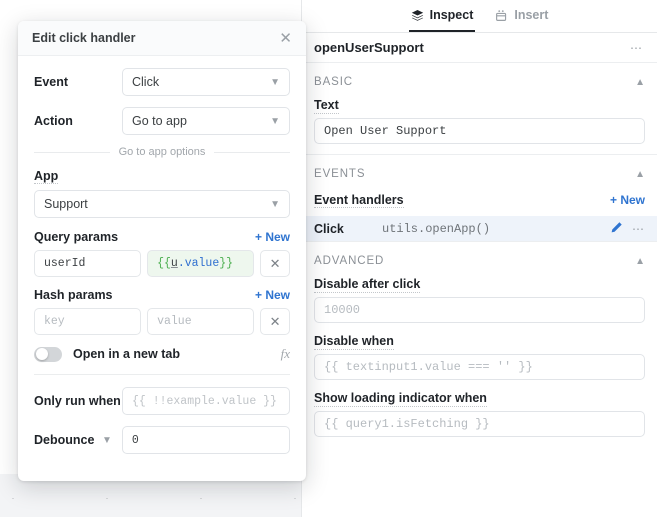 The image size is (657, 517). What do you see at coordinates (198, 263) in the screenshot?
I see `binding-property: .value` at bounding box center [198, 263].